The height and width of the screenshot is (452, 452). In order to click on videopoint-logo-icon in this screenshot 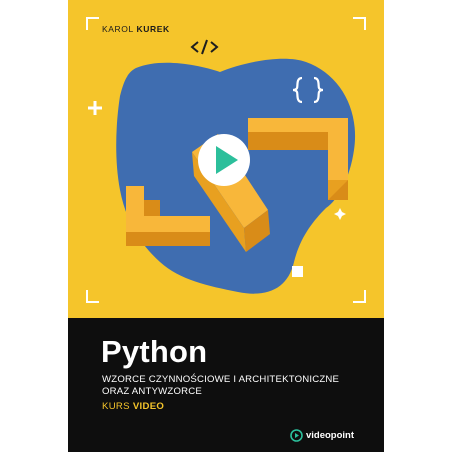, I will do `click(296, 435)`.